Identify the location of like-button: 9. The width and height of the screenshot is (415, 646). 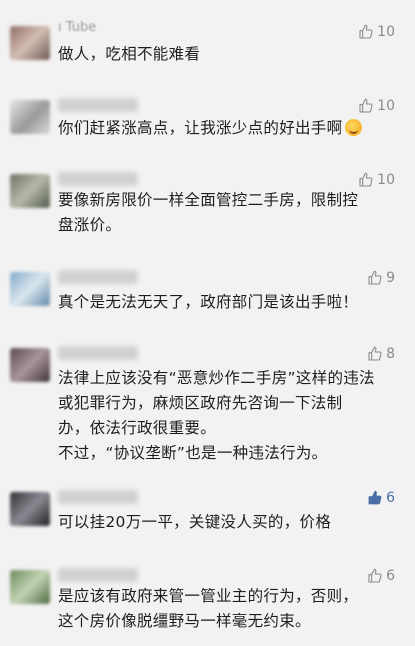
(381, 278).